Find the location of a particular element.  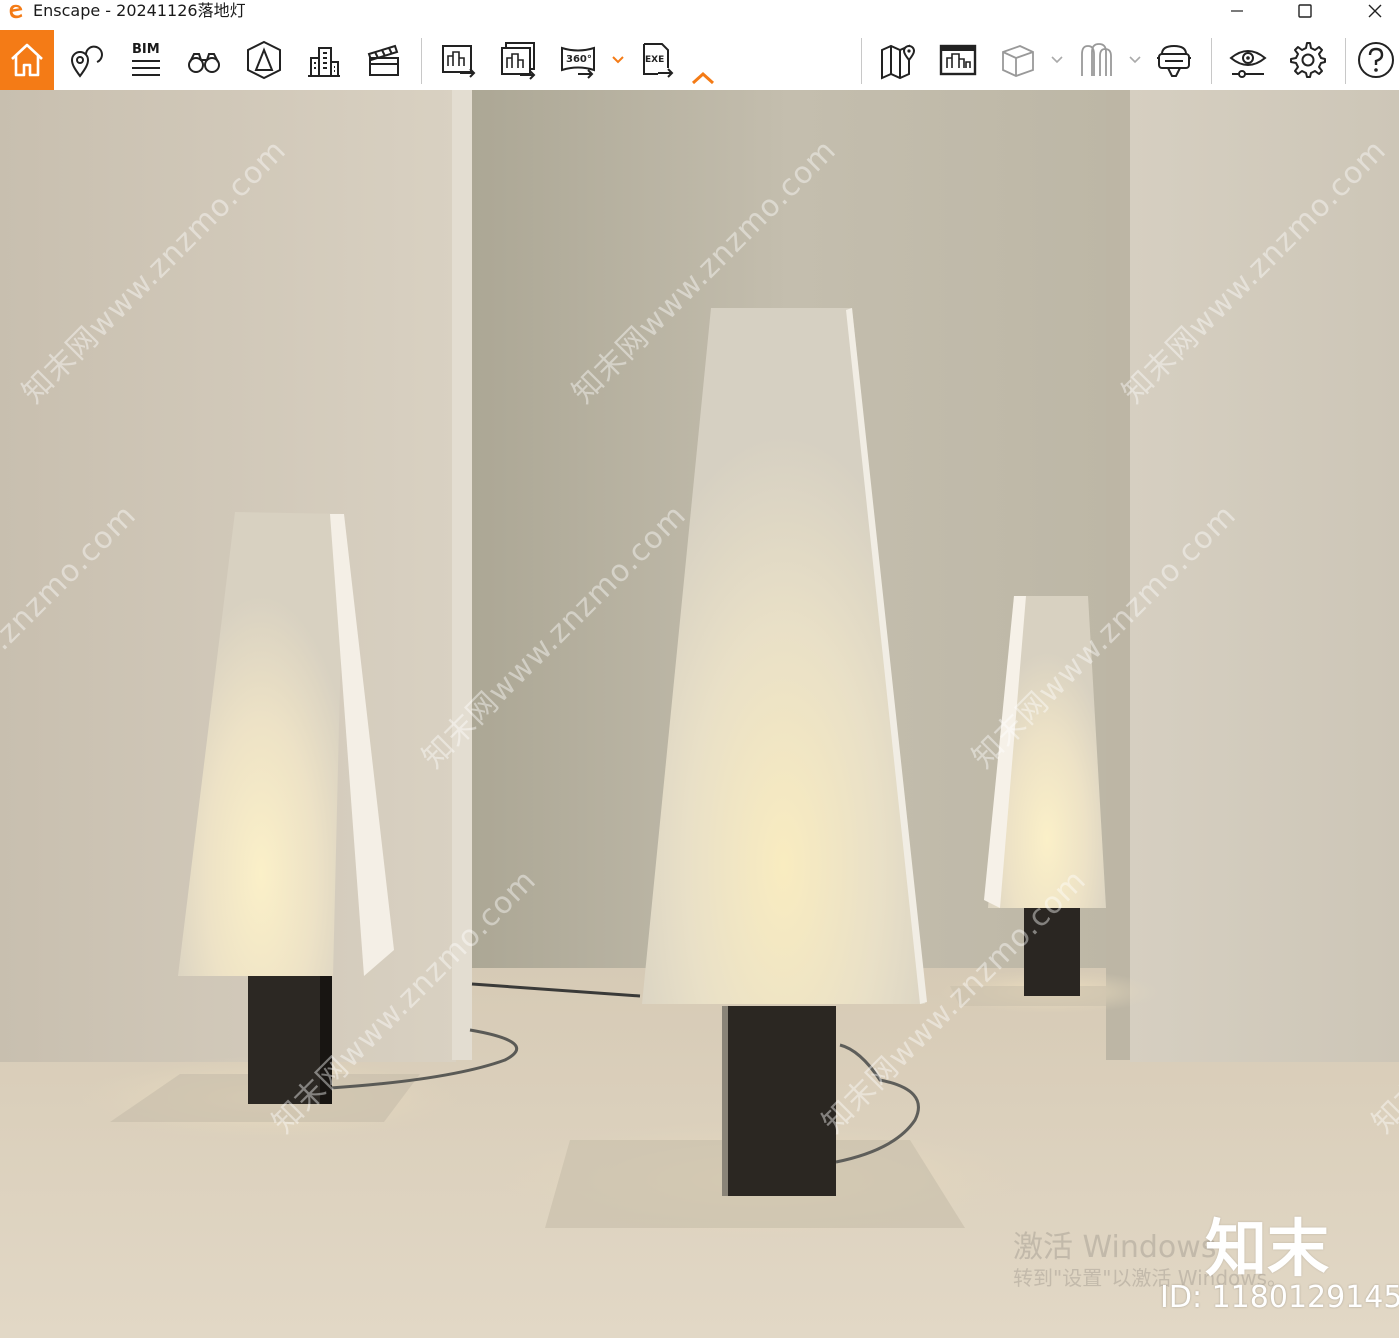

clapper-icon is located at coordinates (383, 60).